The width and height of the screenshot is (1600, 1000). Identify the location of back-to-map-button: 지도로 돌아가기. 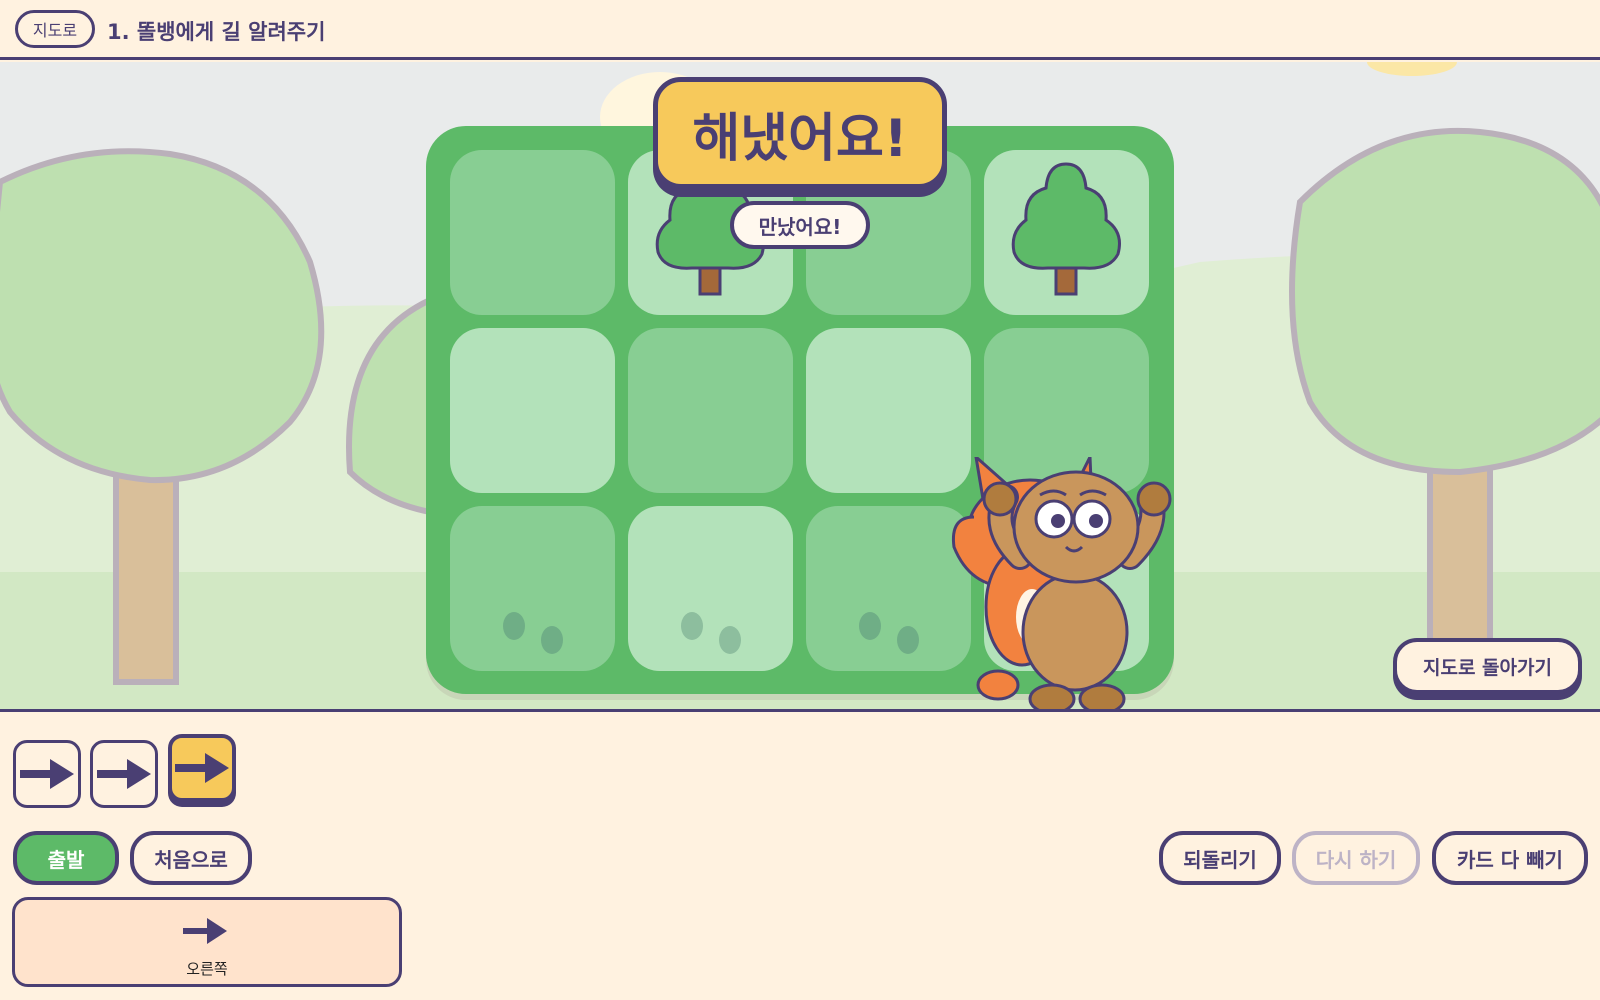
(1487, 666).